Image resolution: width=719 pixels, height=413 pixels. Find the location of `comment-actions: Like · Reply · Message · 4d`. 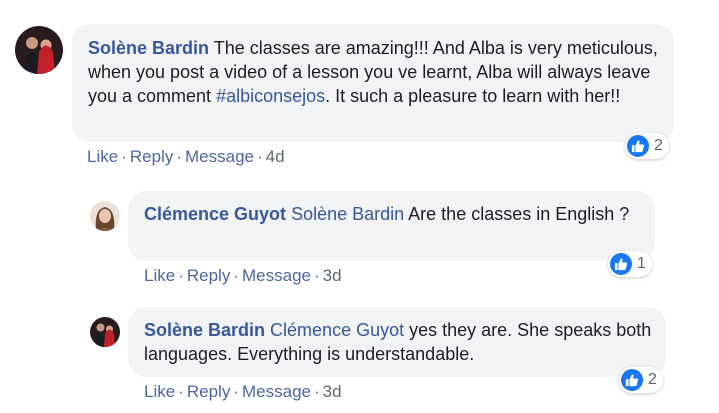

comment-actions: Like · Reply · Message · 4d is located at coordinates (186, 157).